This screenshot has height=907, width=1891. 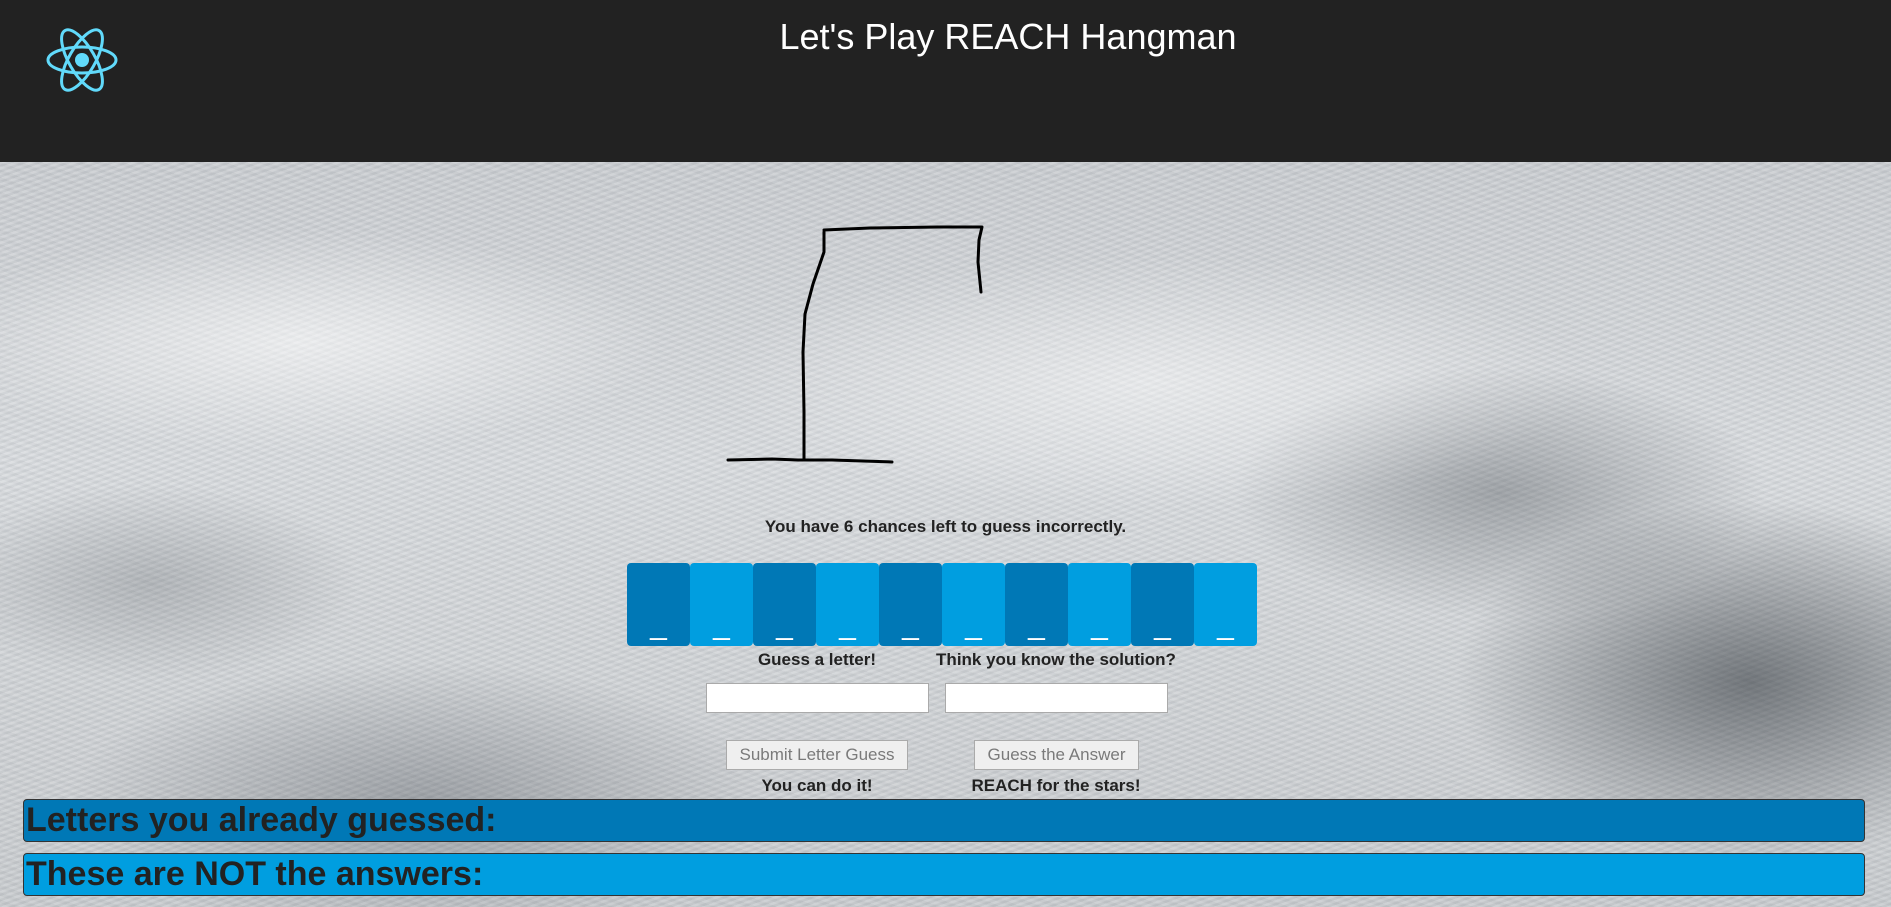 I want to click on answer-guess-label: Think you know the solution?, so click(x=1056, y=659).